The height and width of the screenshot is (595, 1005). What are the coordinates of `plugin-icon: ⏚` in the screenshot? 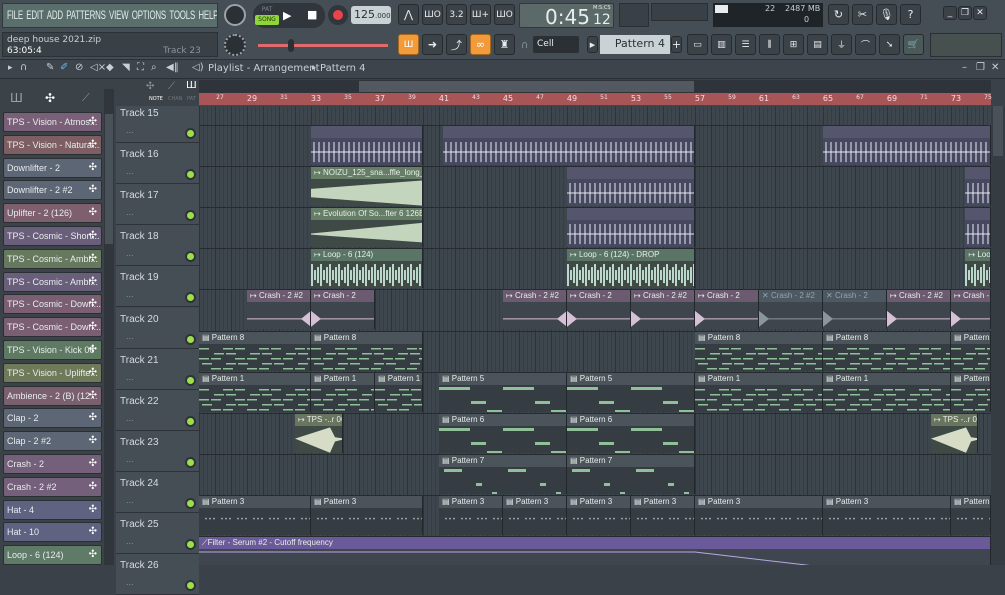 It's located at (841, 44).